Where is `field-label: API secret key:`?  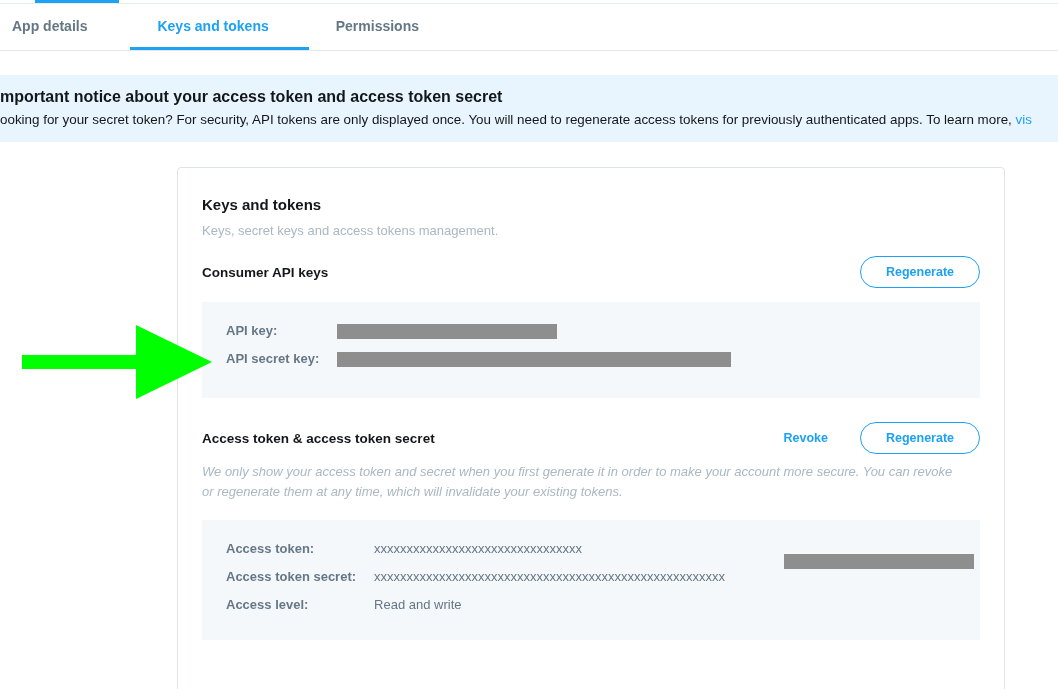 field-label: API secret key: is located at coordinates (273, 359).